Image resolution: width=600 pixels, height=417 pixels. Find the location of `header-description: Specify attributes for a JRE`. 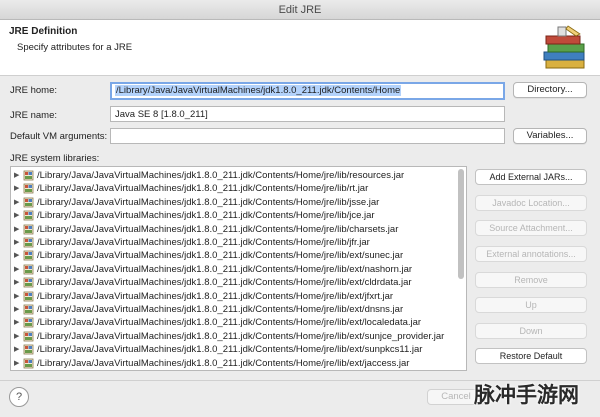

header-description: Specify attributes for a JRE is located at coordinates (75, 47).